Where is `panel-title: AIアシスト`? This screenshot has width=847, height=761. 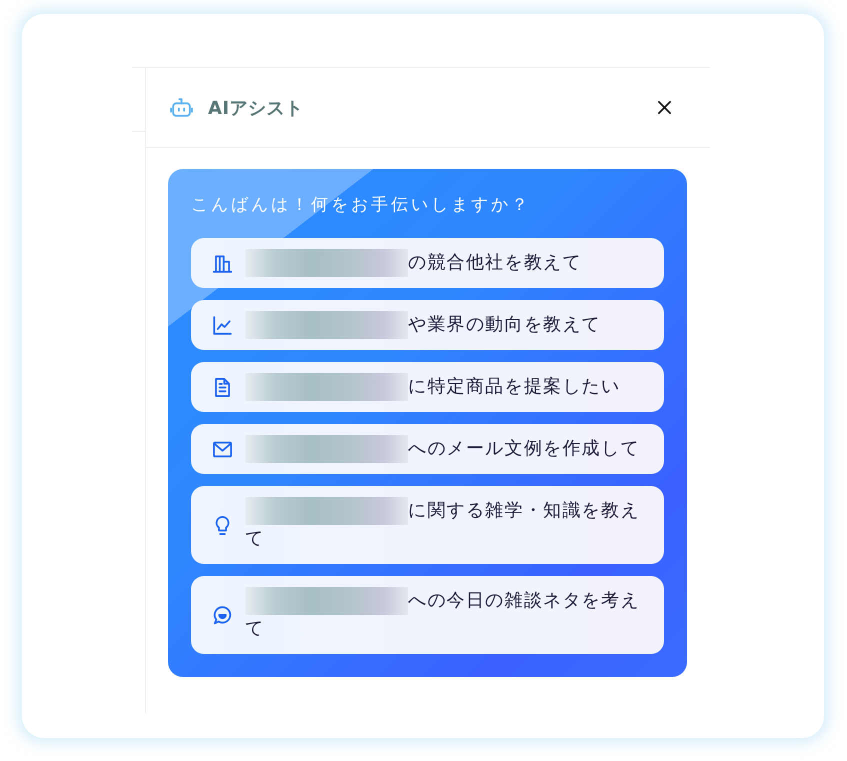
panel-title: AIアシスト is located at coordinates (256, 108).